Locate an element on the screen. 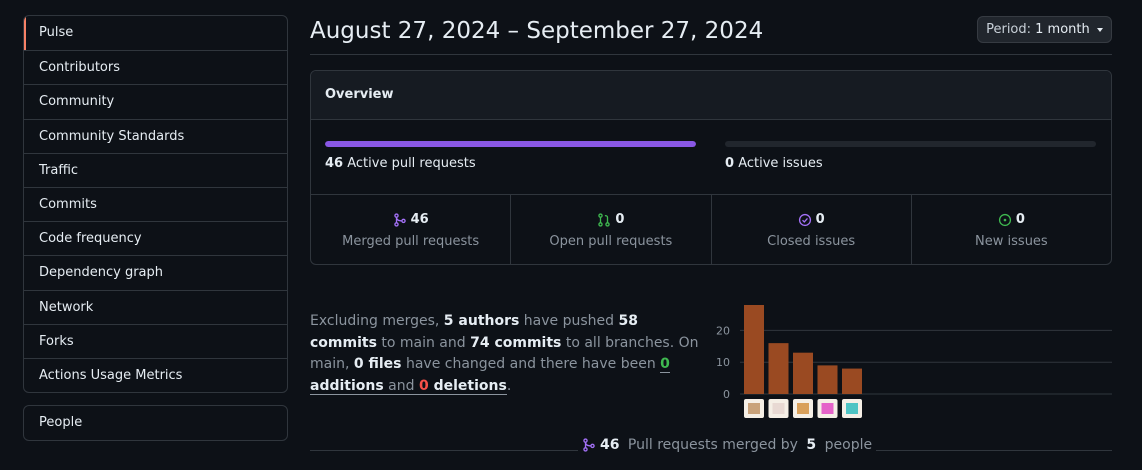 The image size is (1142, 470). summary-text: have pushed is located at coordinates (569, 321).